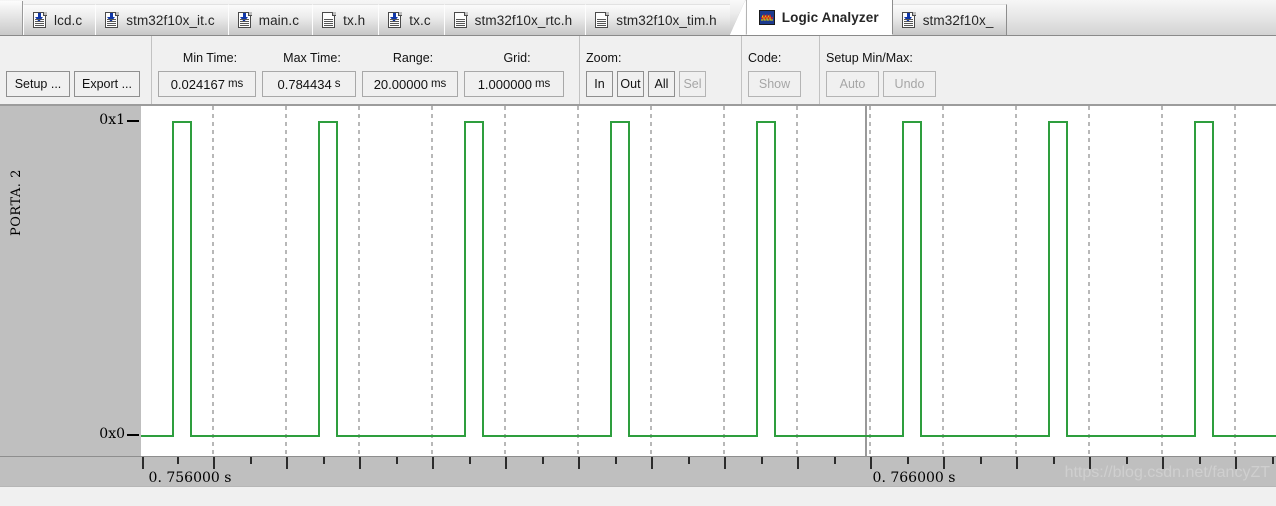 The height and width of the screenshot is (506, 1276). Describe the element at coordinates (881, 70) in the screenshot. I see `toolbar-group-minmax: Setup Min/Max: Auto Undo` at that location.